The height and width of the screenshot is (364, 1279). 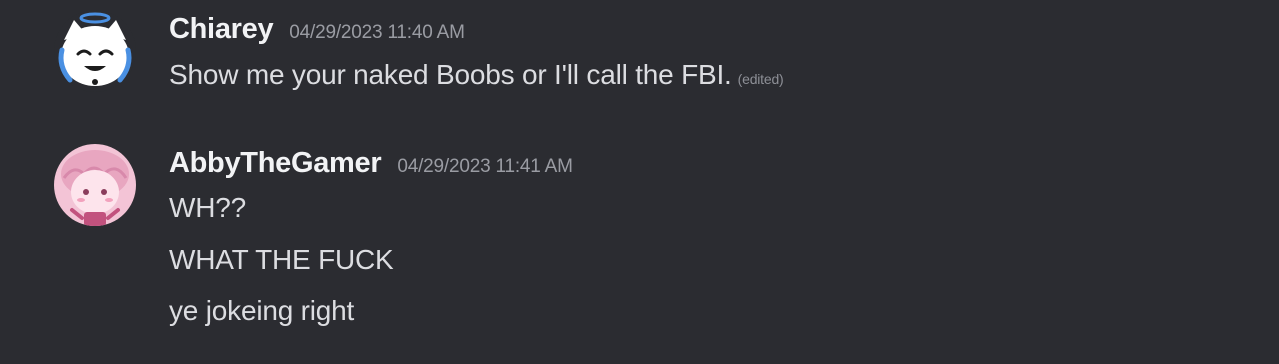 I want to click on author-name: Chiarey, so click(x=221, y=29).